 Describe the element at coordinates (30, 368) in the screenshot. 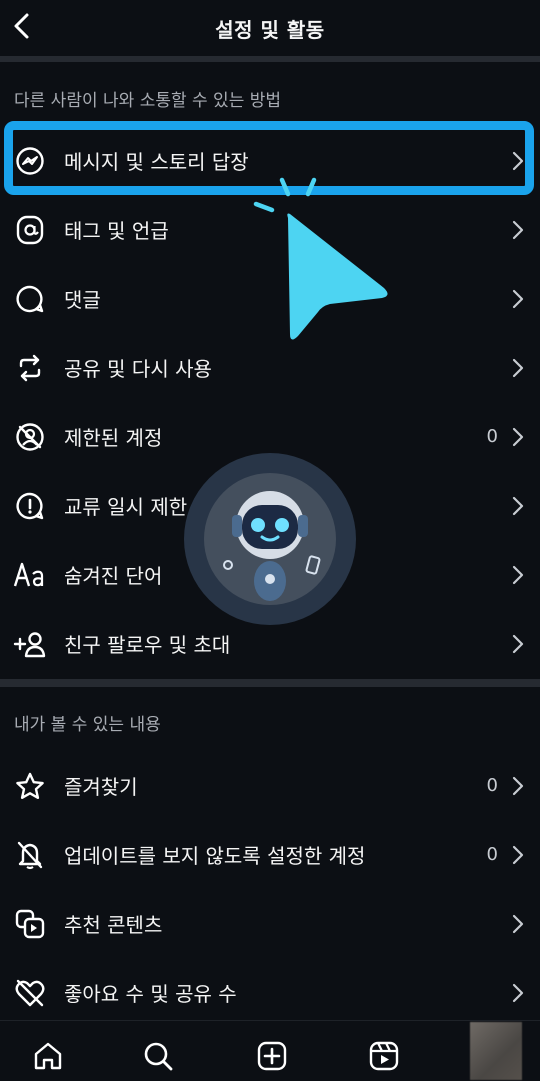

I see `repost-icon` at that location.